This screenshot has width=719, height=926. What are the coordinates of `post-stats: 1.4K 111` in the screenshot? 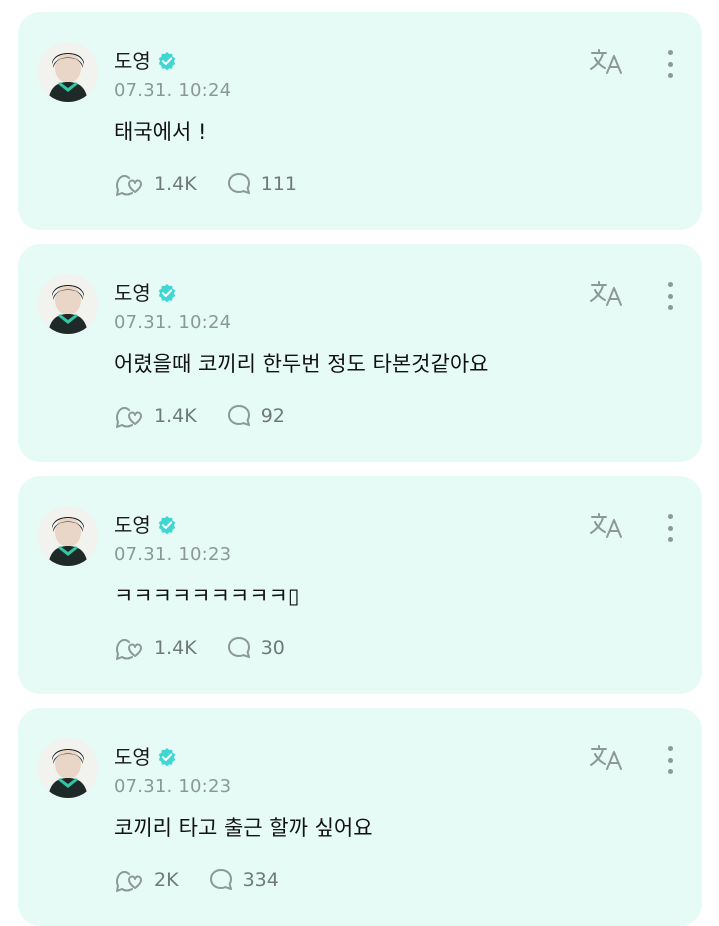 It's located at (219, 184).